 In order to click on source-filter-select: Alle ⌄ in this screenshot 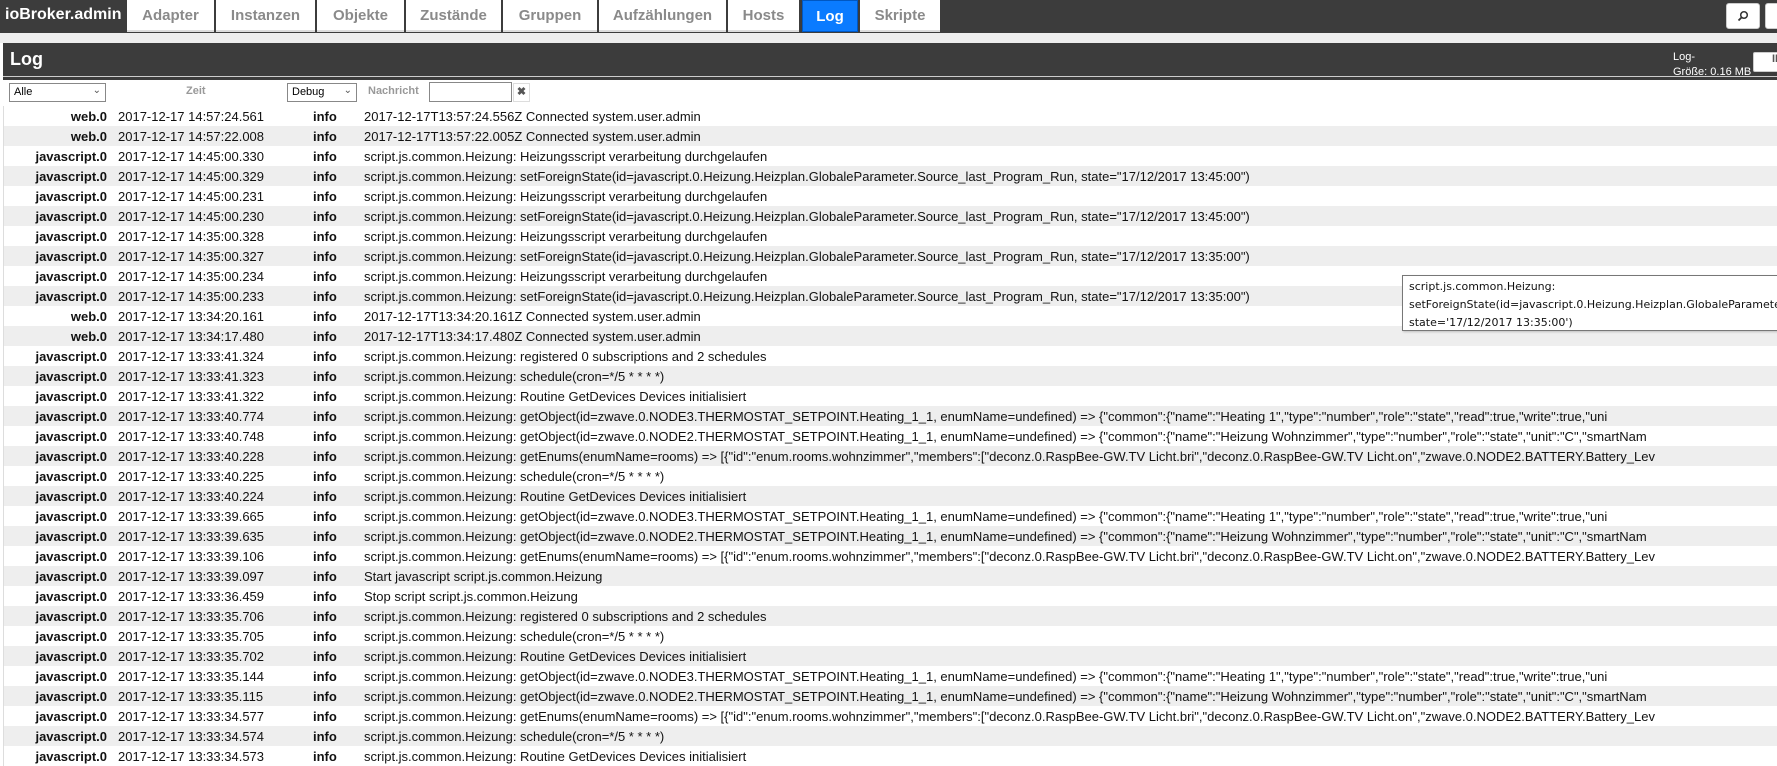, I will do `click(57, 92)`.